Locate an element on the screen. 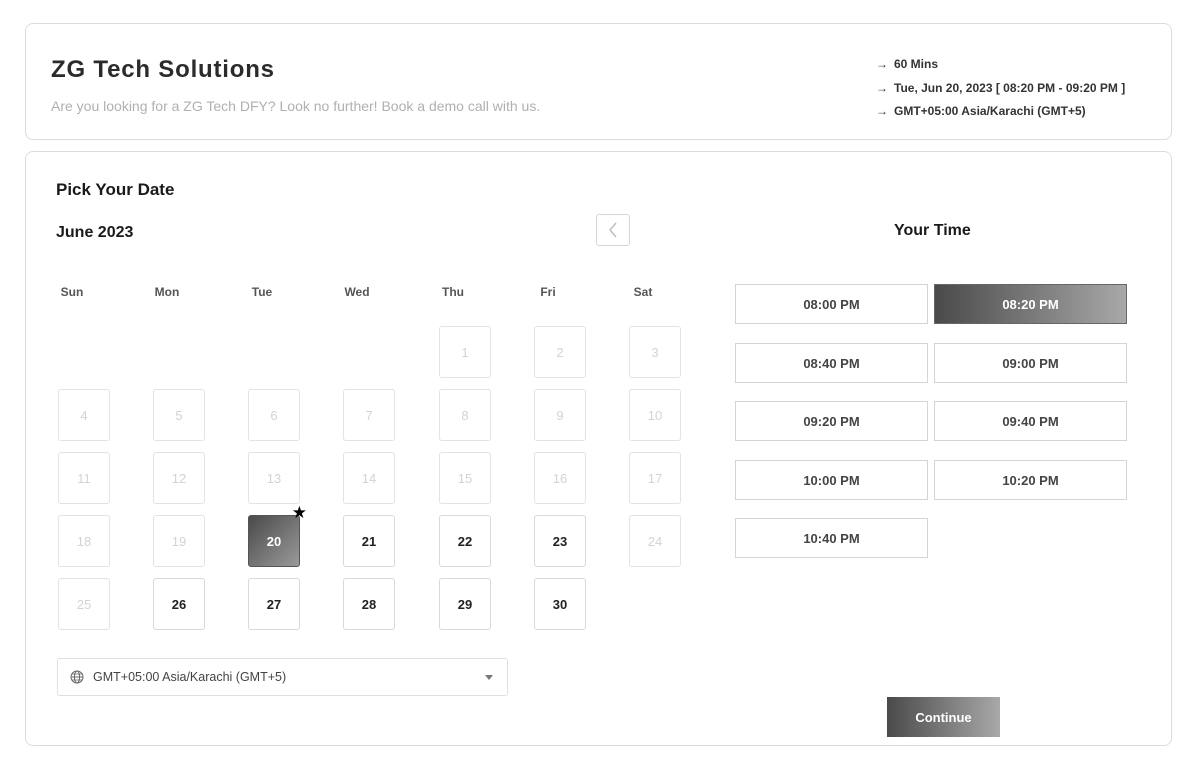  calendar-day: 12 is located at coordinates (179, 478).